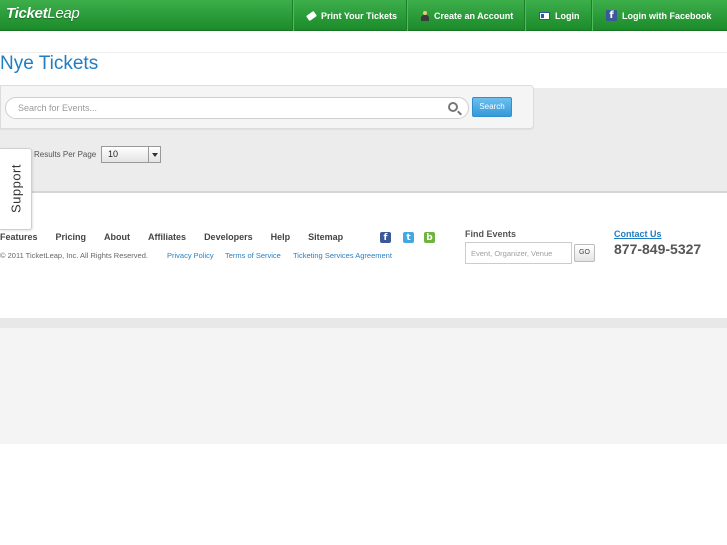 This screenshot has height=545, width=727. Describe the element at coordinates (65, 154) in the screenshot. I see `results-per-page-label: Results Per Page` at that location.